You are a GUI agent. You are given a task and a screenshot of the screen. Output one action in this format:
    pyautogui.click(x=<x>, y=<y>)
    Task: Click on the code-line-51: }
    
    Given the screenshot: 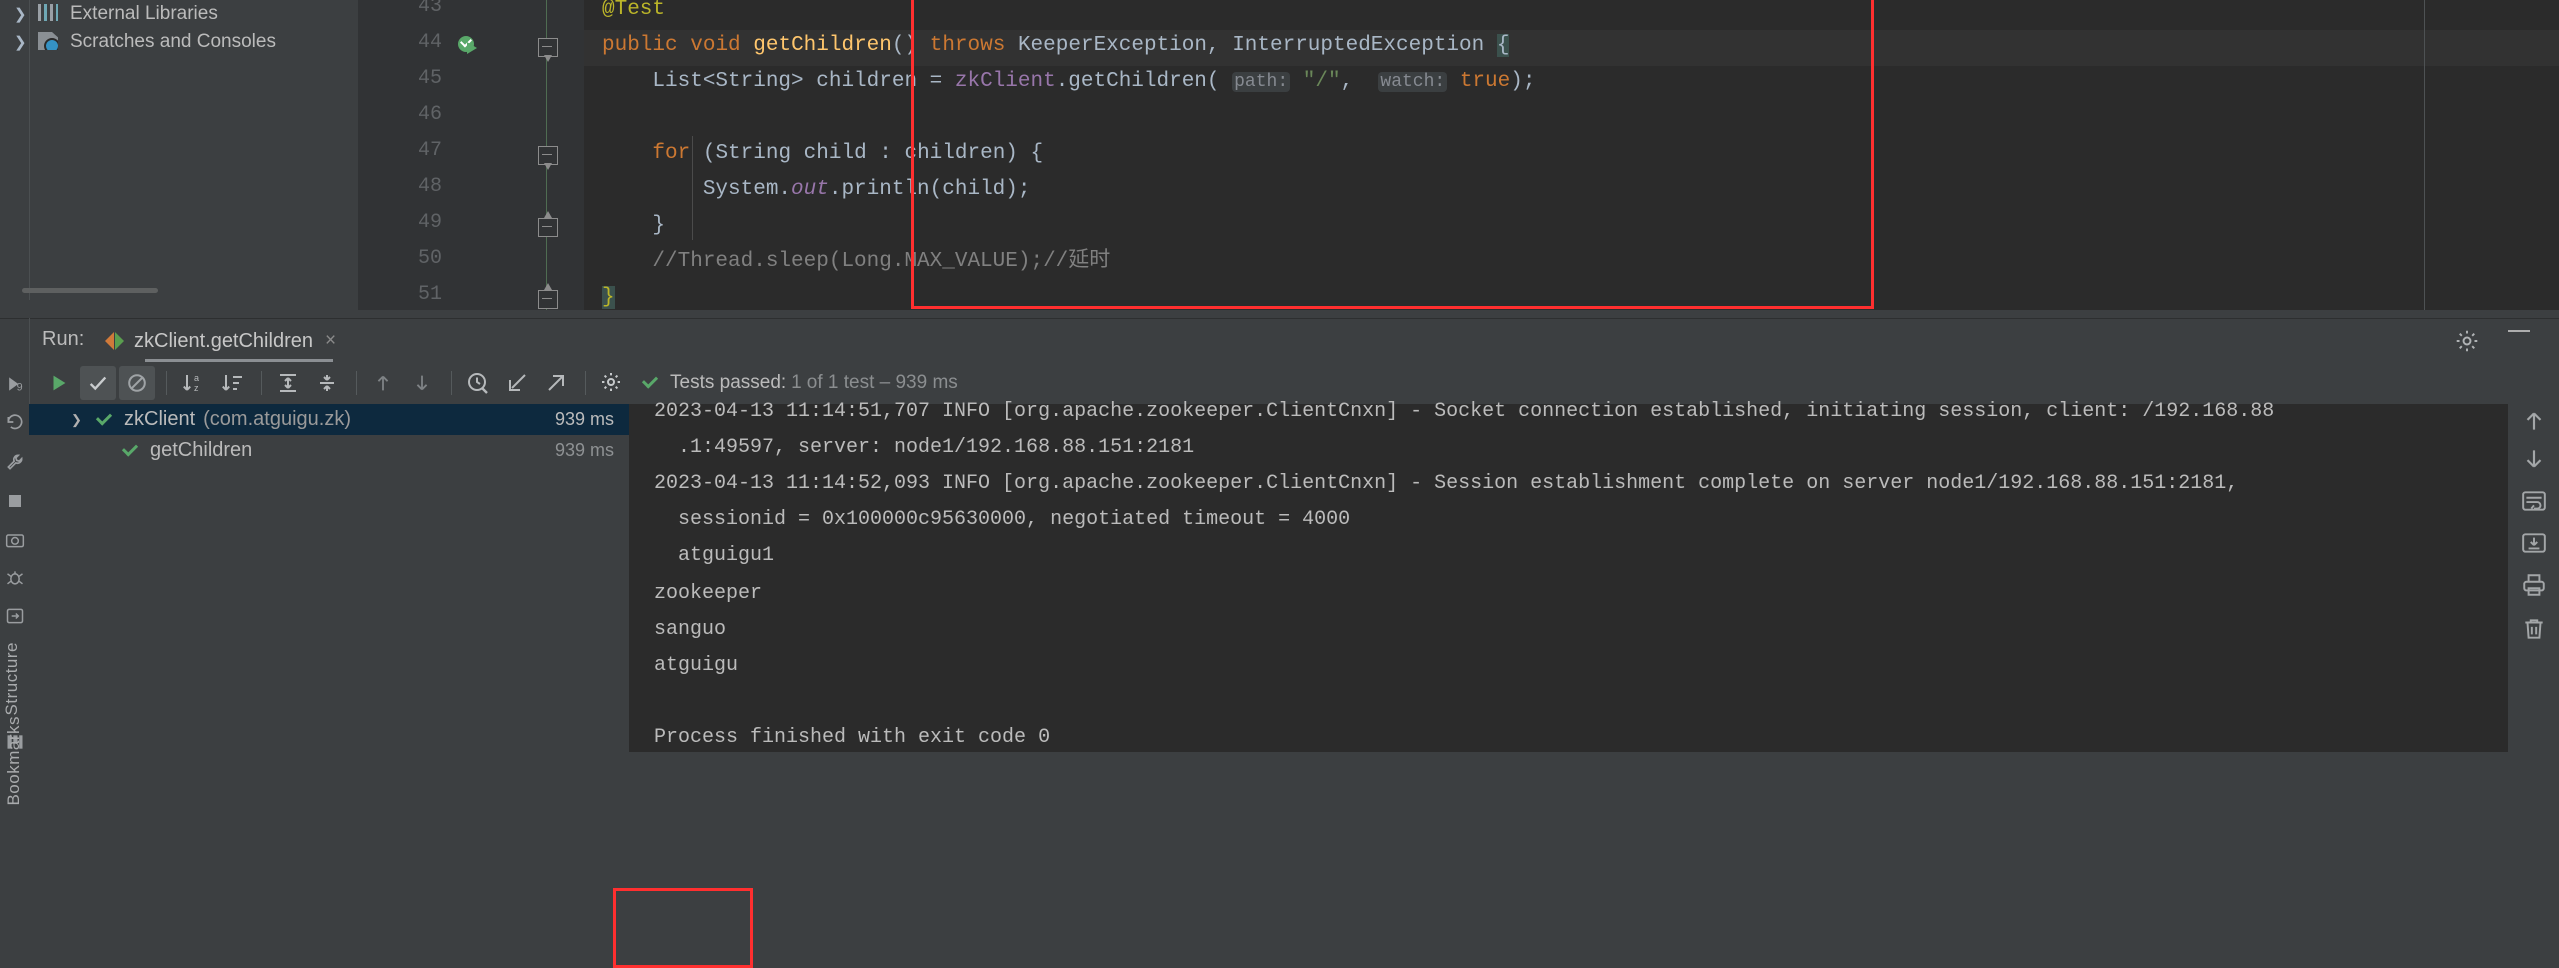 What is the action you would take?
    pyautogui.click(x=608, y=297)
    